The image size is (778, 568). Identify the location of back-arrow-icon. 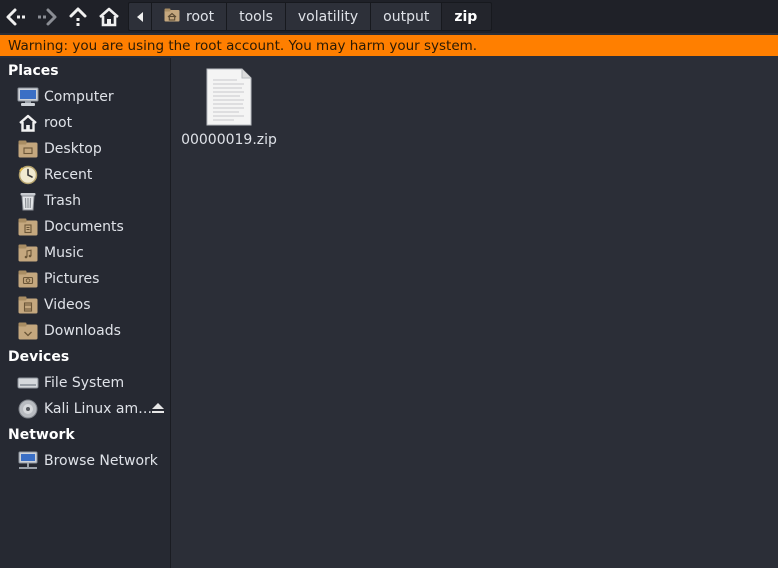
(15, 16).